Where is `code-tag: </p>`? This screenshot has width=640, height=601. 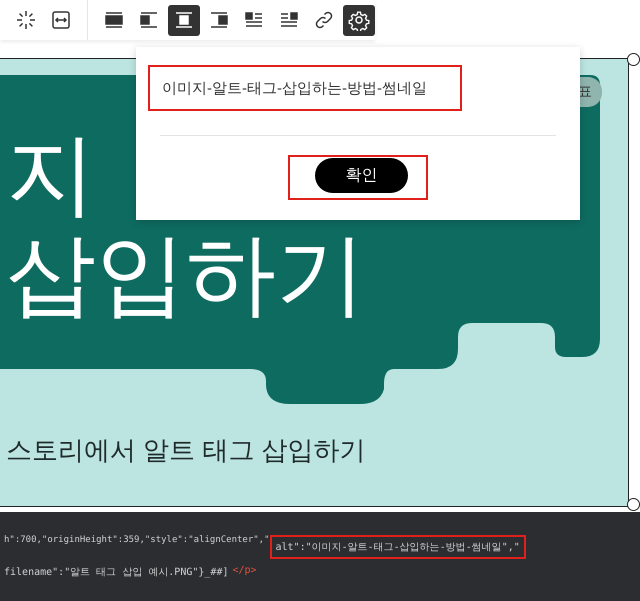
code-tag: </p> is located at coordinates (244, 571).